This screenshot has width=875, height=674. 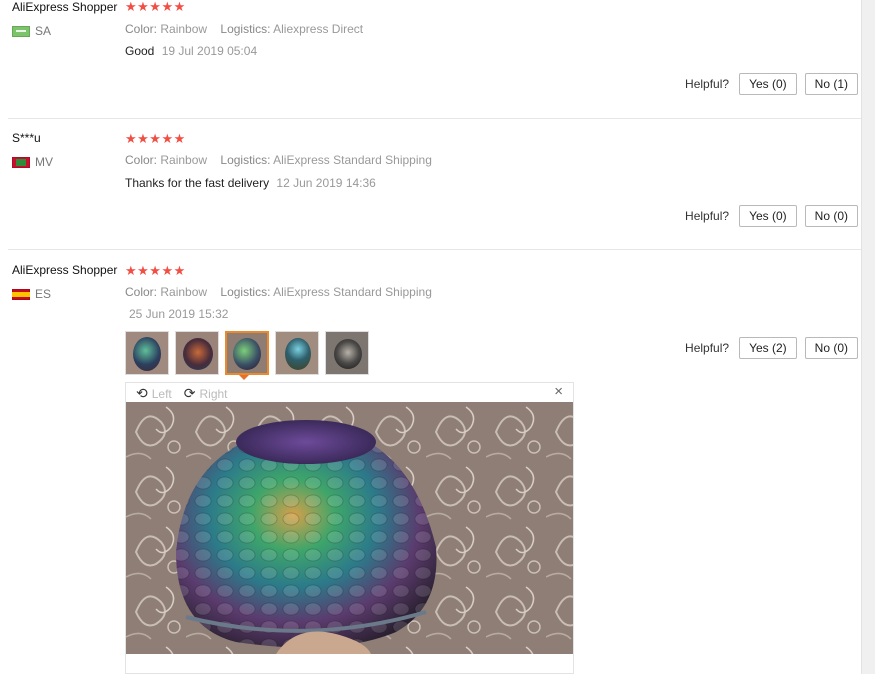 I want to click on helpful-vote: Helpful? Yes (0) No (0), so click(x=771, y=216).